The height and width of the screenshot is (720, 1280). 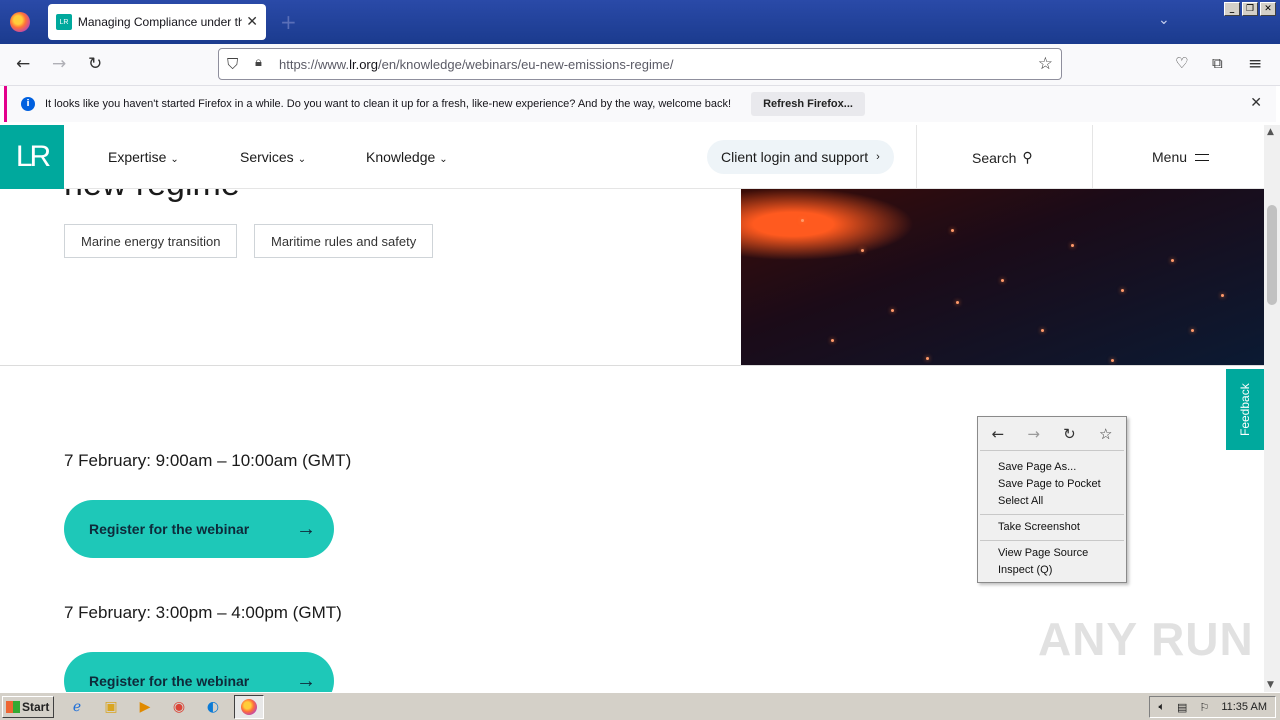 What do you see at coordinates (1052, 570) in the screenshot?
I see `menu-item-inspect: Inspect (Q)` at bounding box center [1052, 570].